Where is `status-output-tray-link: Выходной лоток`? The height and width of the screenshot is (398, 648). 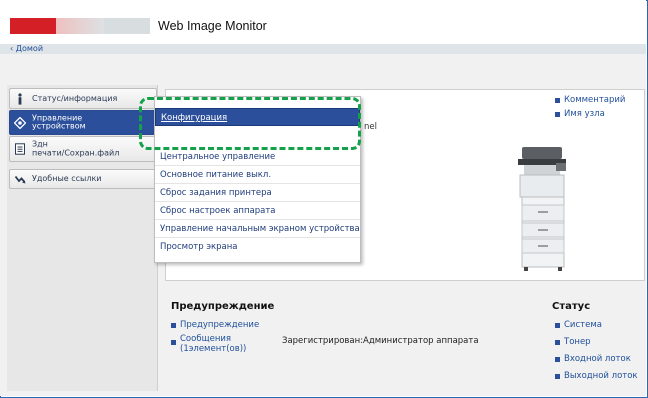
status-output-tray-link: Выходной лоток is located at coordinates (596, 376).